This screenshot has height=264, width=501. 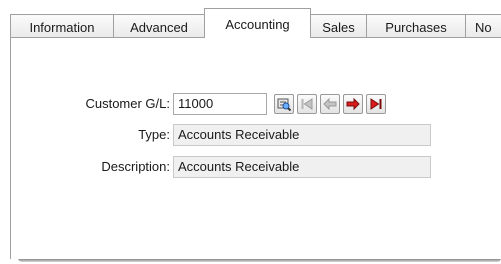 I want to click on type-field: Accounts Receivable, so click(x=302, y=135).